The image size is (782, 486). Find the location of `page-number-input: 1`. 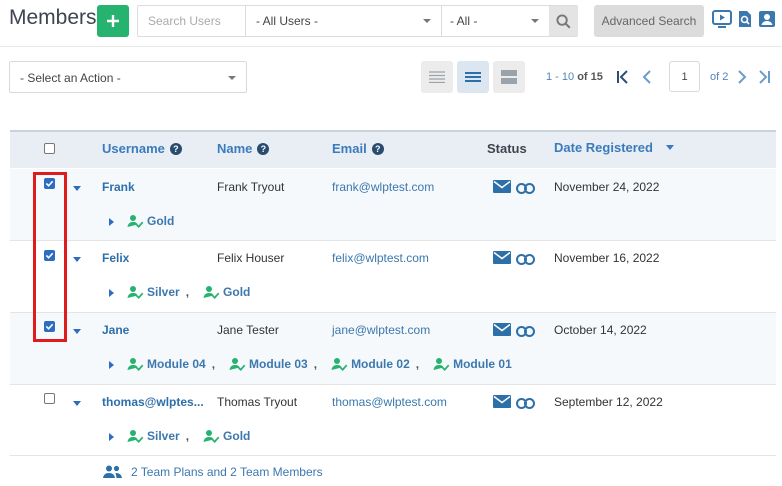

page-number-input: 1 is located at coordinates (684, 76).